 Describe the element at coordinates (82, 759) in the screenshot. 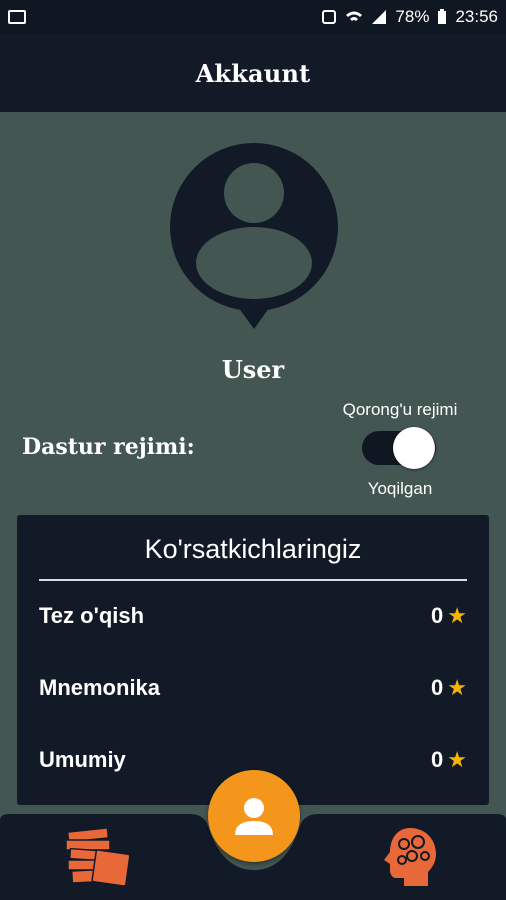

I see `stat-label: Umumiy` at that location.